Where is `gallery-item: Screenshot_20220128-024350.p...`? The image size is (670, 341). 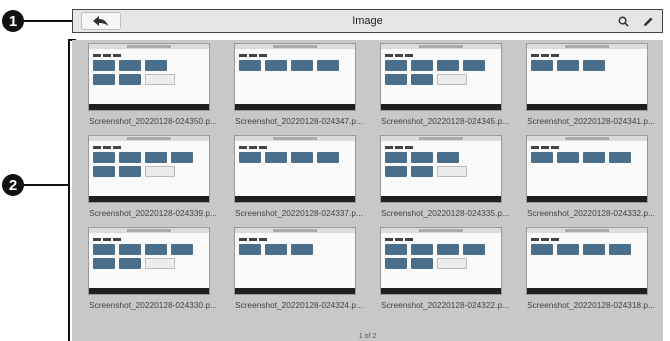 gallery-item: Screenshot_20220128-024350.p... is located at coordinates (153, 89).